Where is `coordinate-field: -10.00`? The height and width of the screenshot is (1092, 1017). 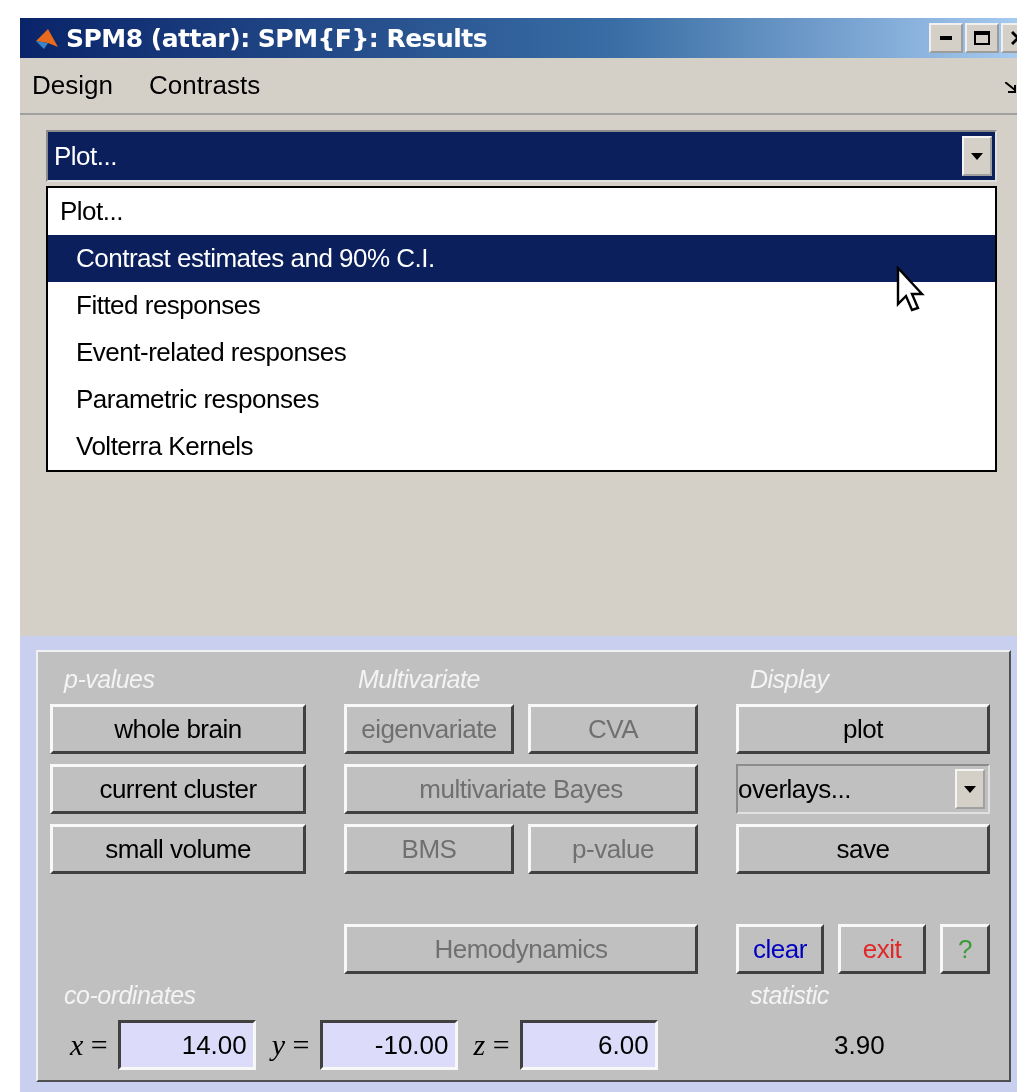
coordinate-field: -10.00 is located at coordinates (388, 1045).